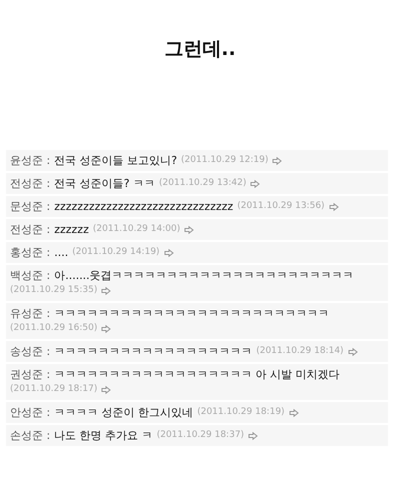  Describe the element at coordinates (54, 389) in the screenshot. I see `timestamp: (2011.10.29 18:17)` at that location.